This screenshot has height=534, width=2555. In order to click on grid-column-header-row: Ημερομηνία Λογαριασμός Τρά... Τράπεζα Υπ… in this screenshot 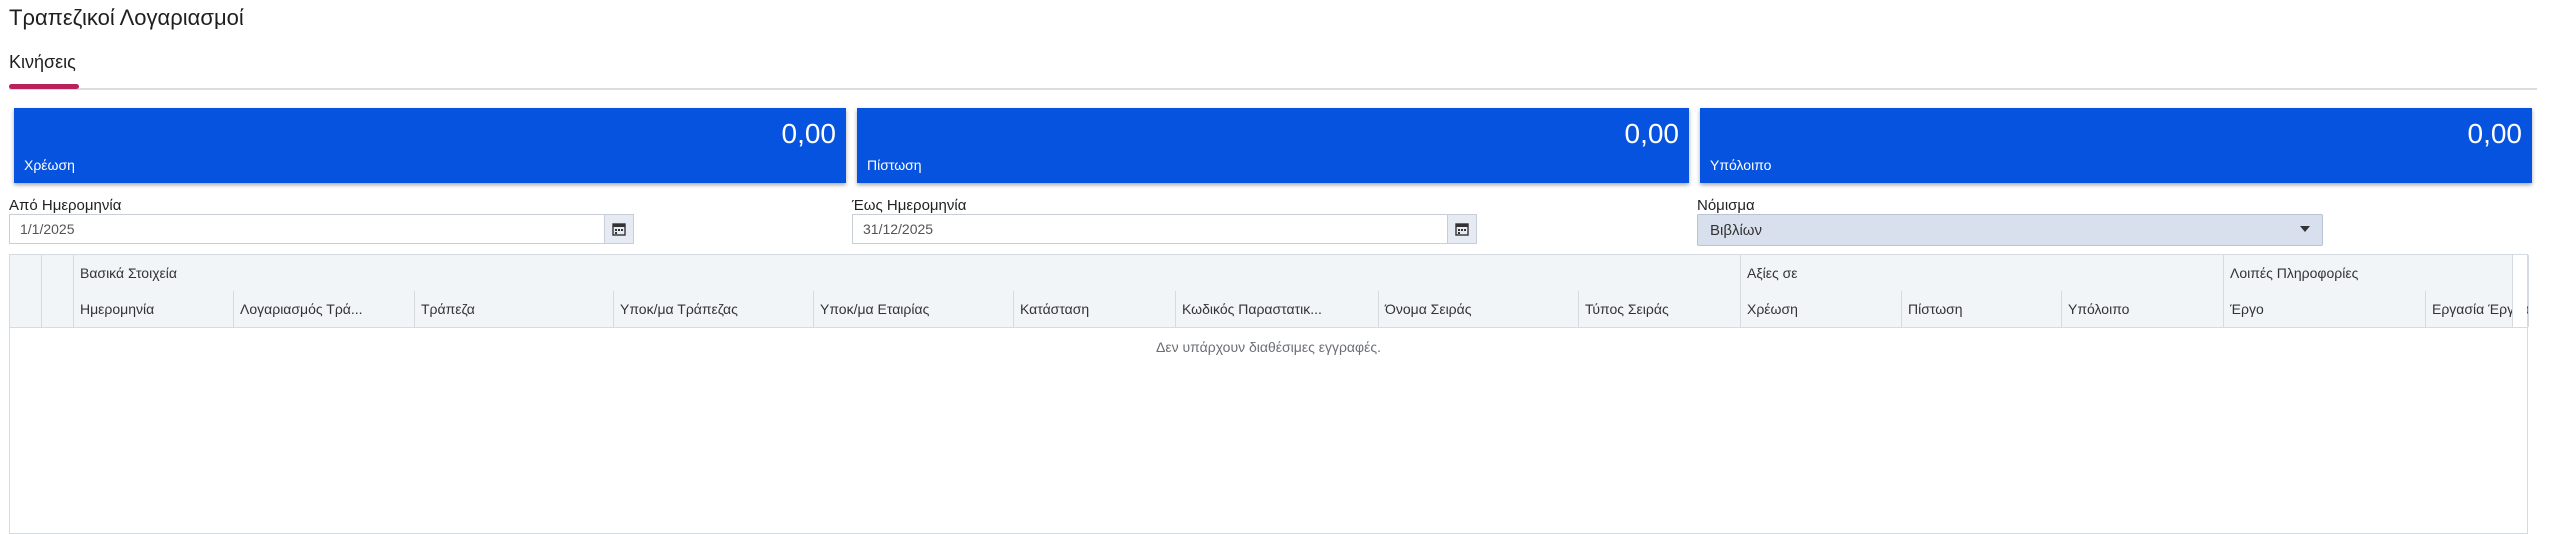, I will do `click(1269, 309)`.